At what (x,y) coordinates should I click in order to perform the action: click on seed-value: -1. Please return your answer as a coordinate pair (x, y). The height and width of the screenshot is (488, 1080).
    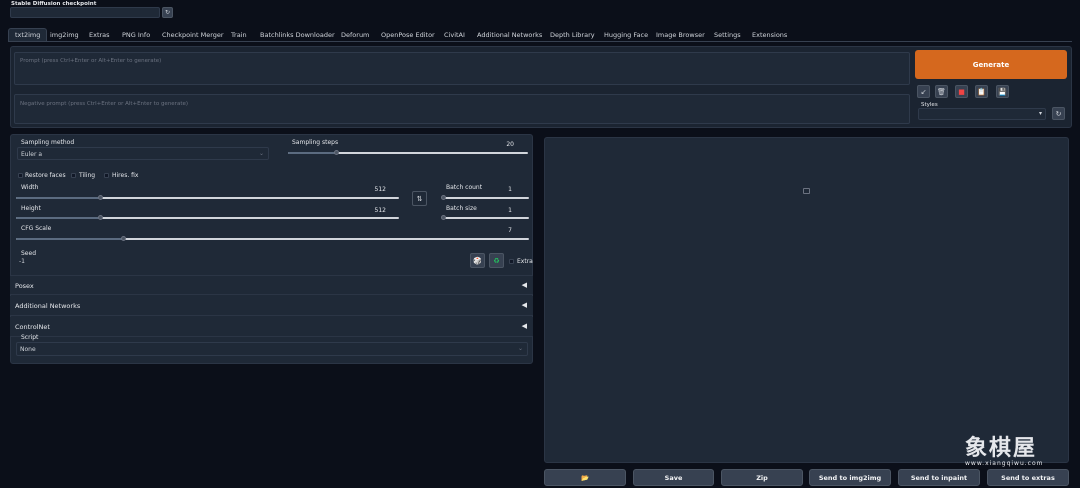
    Looking at the image, I should click on (22, 261).